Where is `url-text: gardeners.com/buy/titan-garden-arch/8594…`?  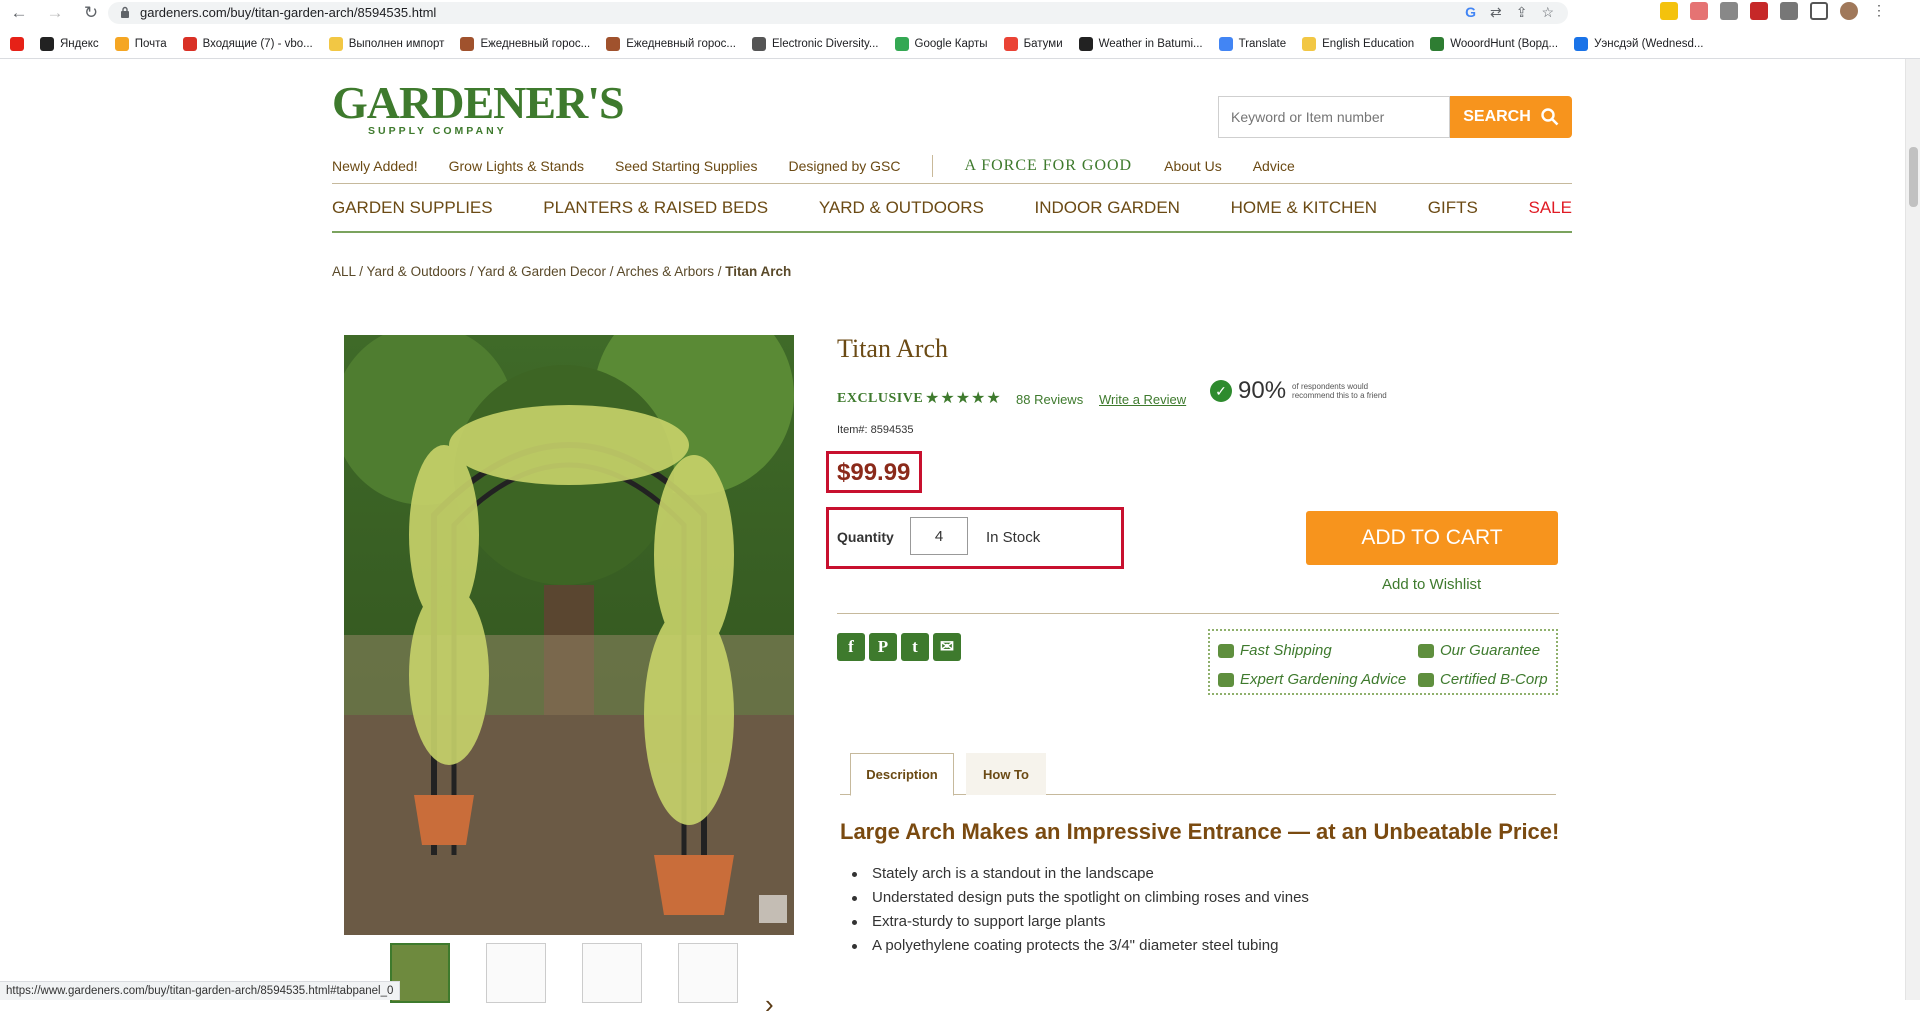
url-text: gardeners.com/buy/titan-garden-arch/8594… is located at coordinates (288, 12).